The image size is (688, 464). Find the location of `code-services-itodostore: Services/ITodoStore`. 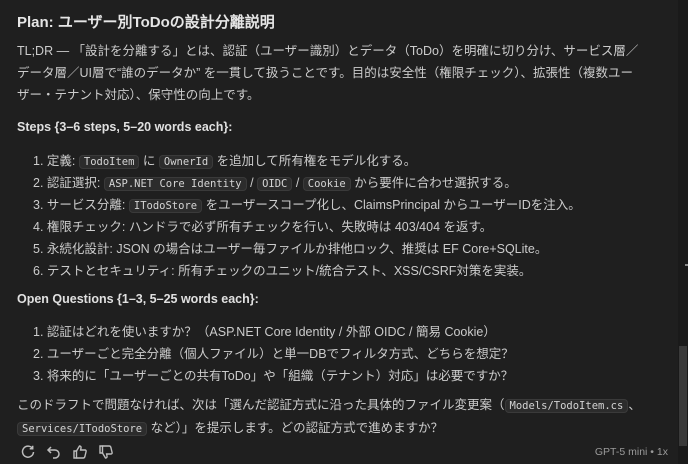

code-services-itodostore: Services/ITodoStore is located at coordinates (82, 429).